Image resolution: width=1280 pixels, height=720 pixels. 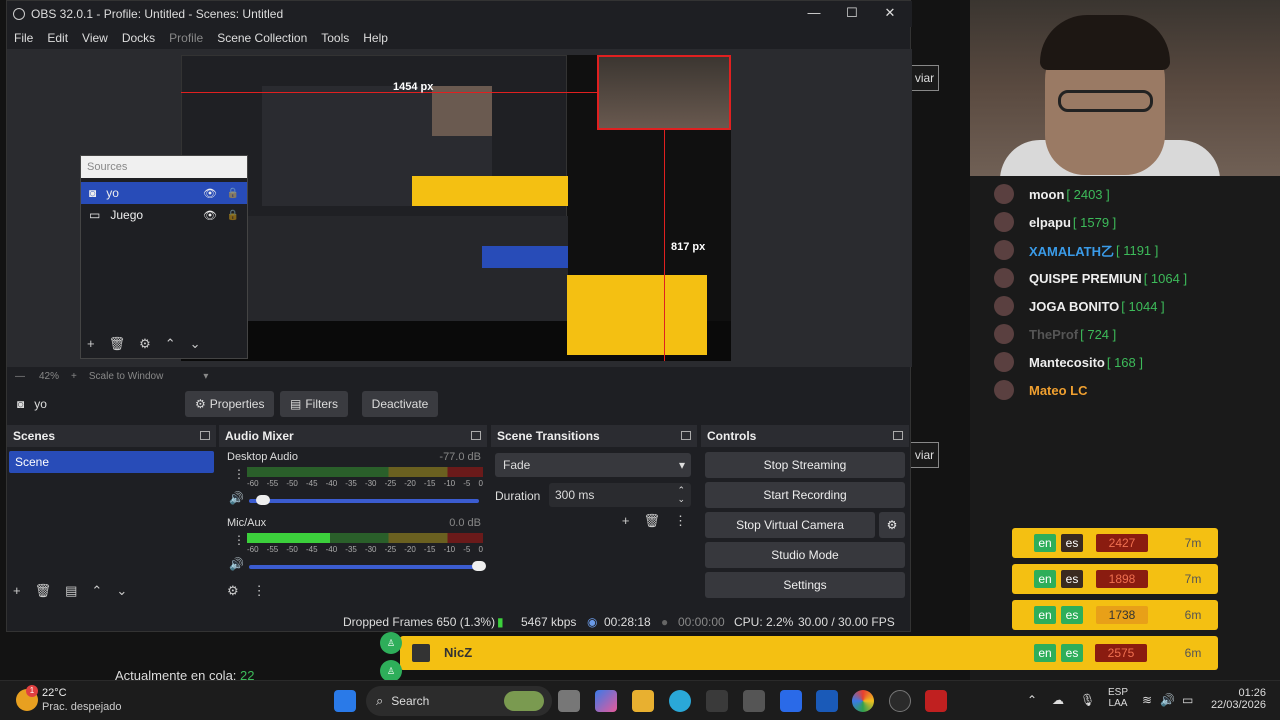 What do you see at coordinates (1067, 362) in the screenshot?
I see `player-name: Mantecosito` at bounding box center [1067, 362].